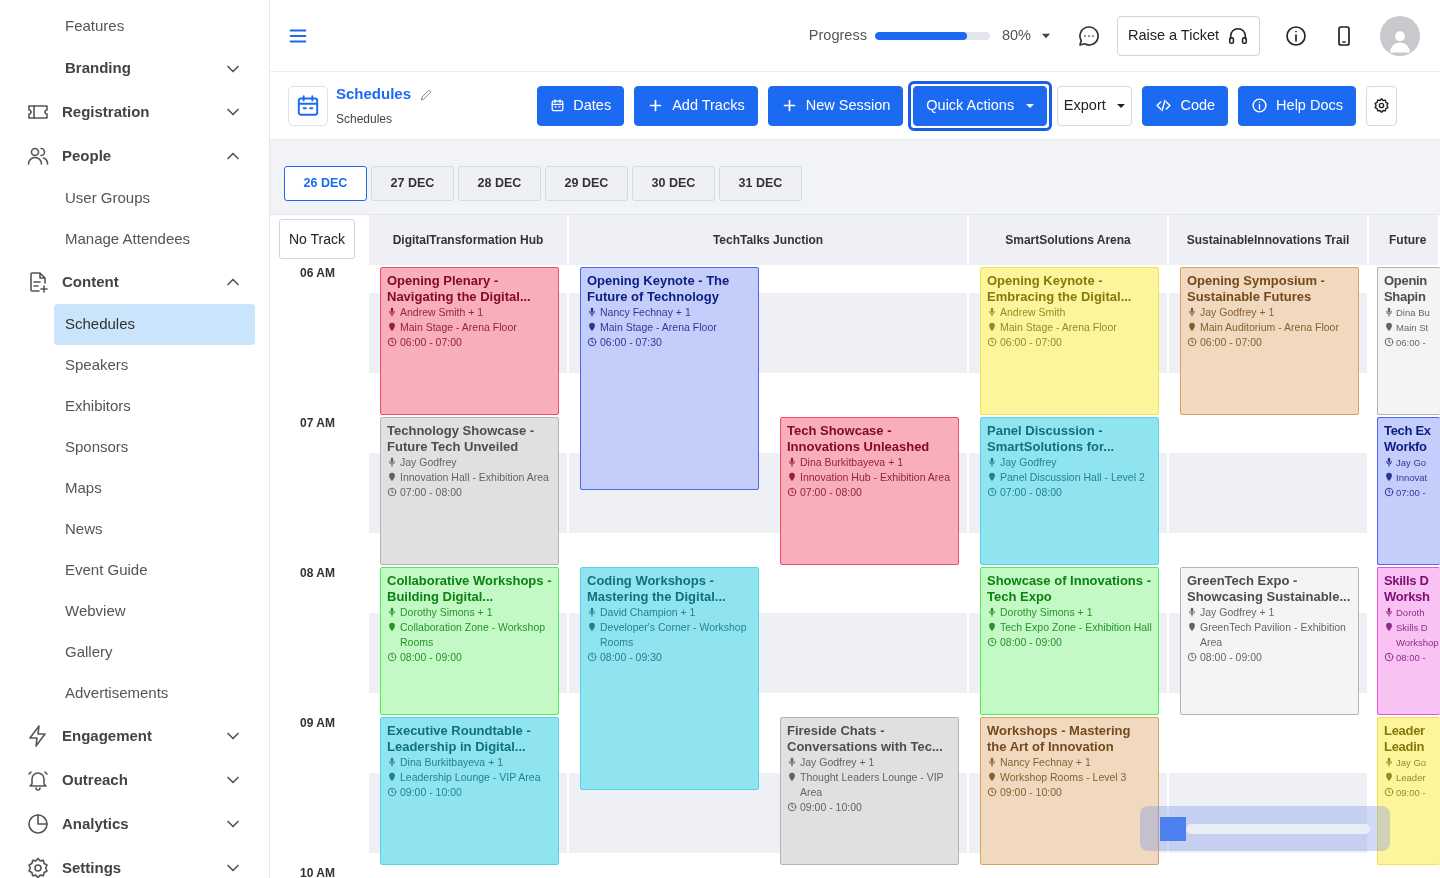 The height and width of the screenshot is (878, 1440). I want to click on info-icon, so click(1260, 105).